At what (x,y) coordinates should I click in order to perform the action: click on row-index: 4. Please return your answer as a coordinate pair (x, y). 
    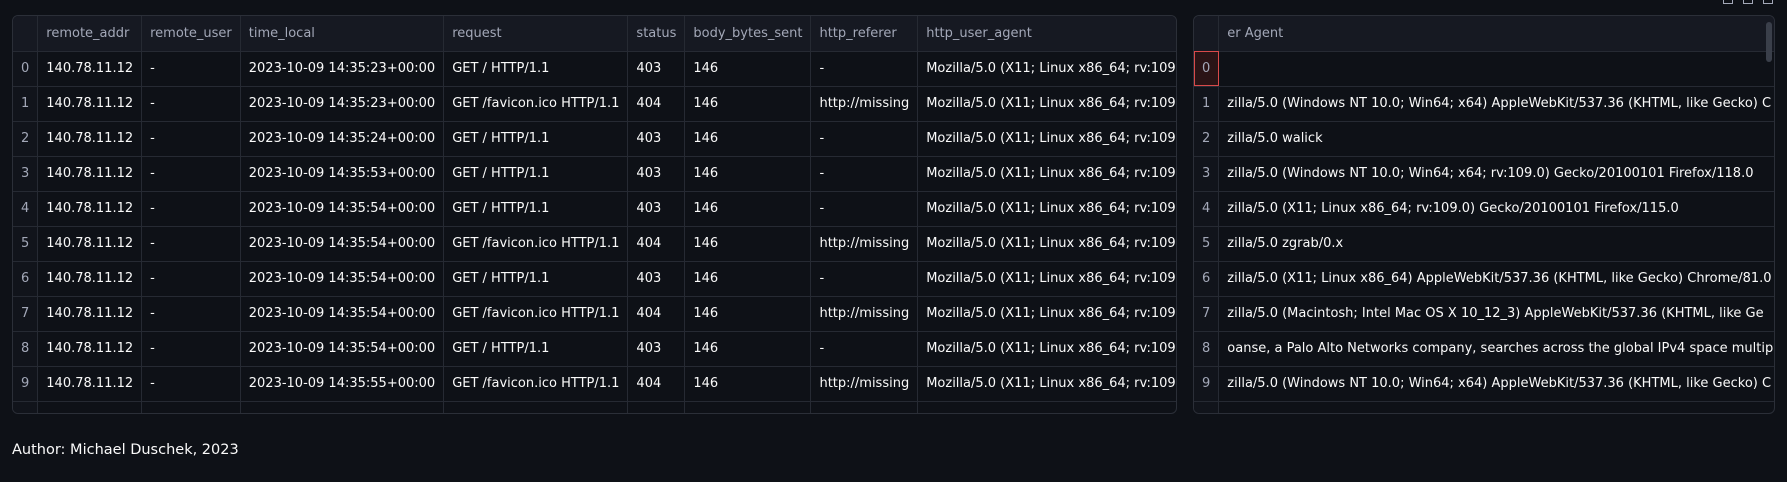
    Looking at the image, I should click on (1207, 209).